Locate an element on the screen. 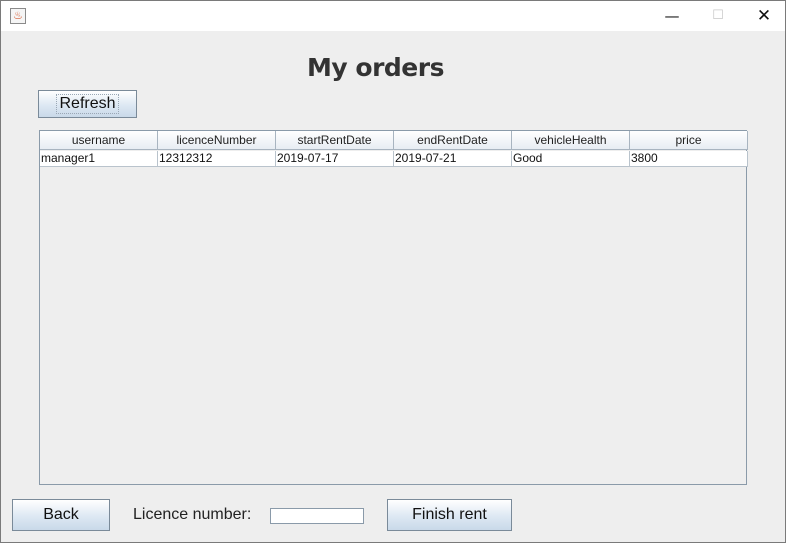 The width and height of the screenshot is (786, 543). cell-username: manager1 is located at coordinates (99, 159).